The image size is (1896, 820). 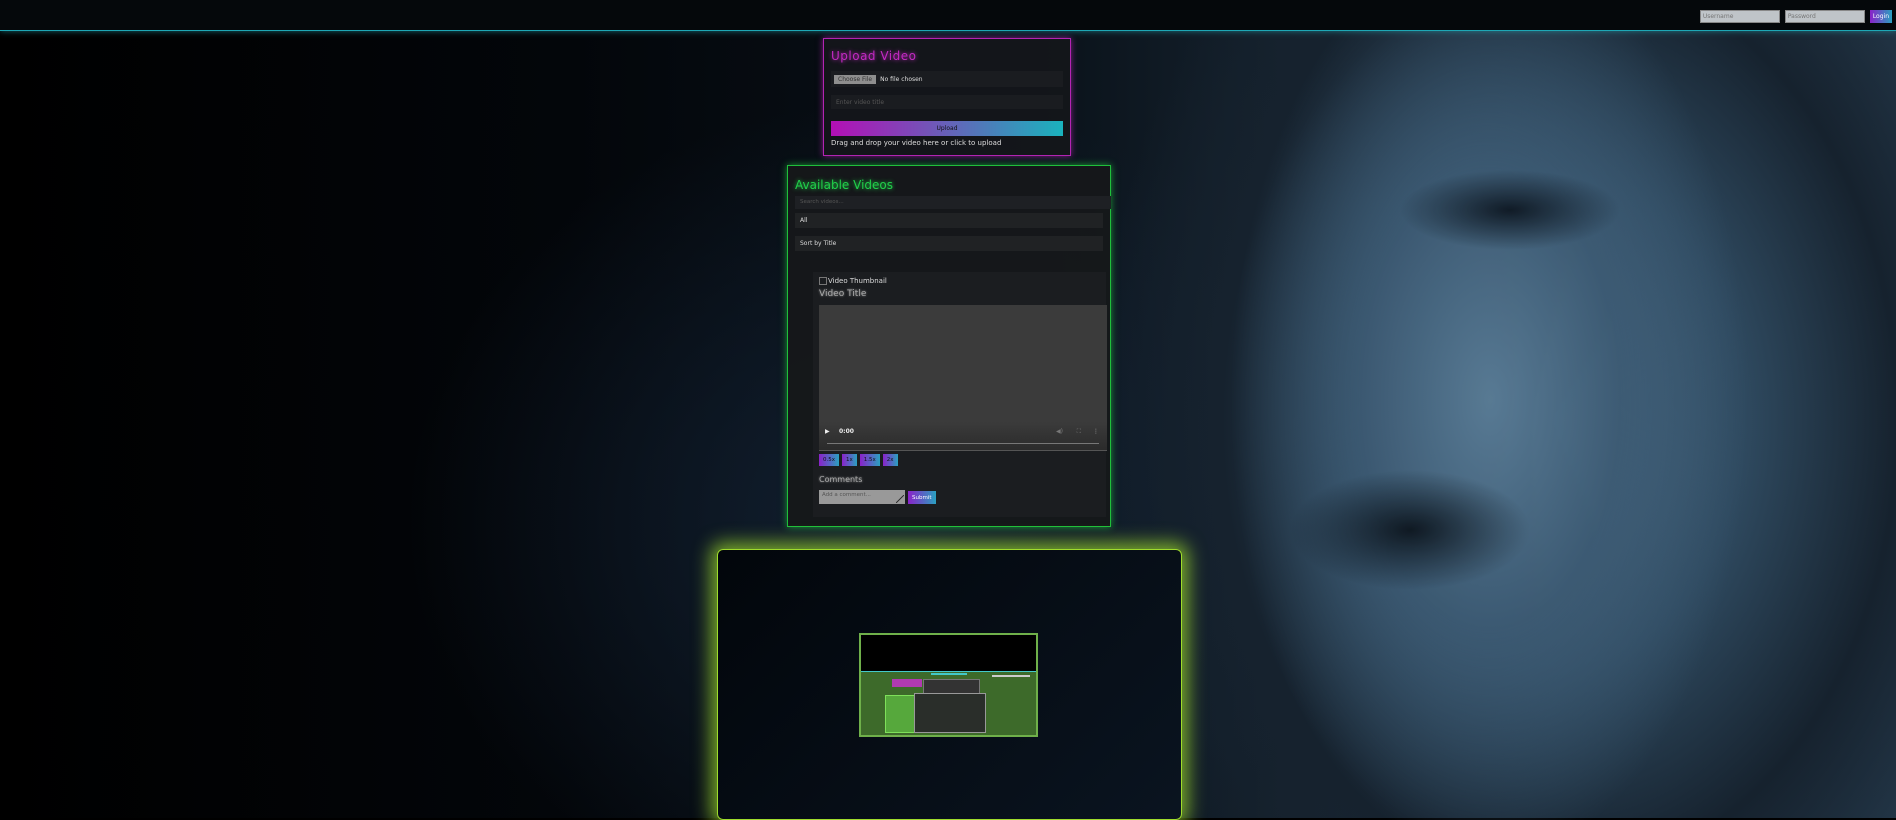 I want to click on speed-button-0-5x: 0.5x, so click(x=829, y=460).